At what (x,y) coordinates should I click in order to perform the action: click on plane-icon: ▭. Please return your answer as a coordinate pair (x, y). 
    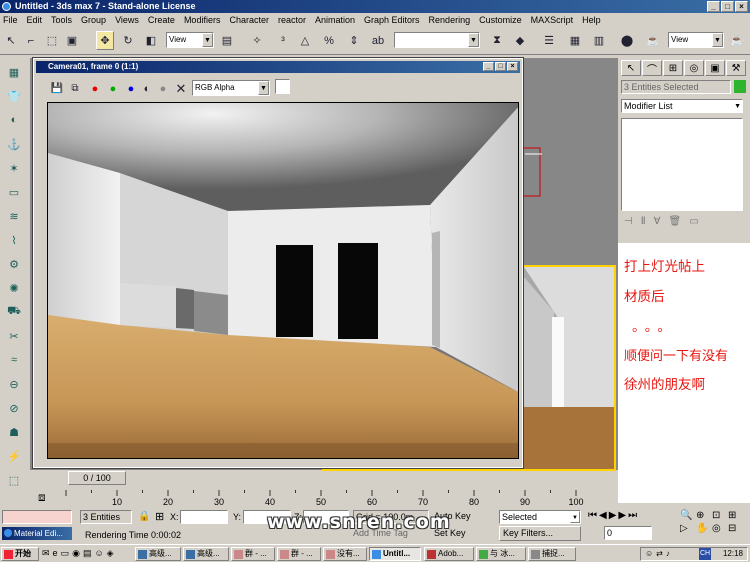
    Looking at the image, I should click on (14, 192).